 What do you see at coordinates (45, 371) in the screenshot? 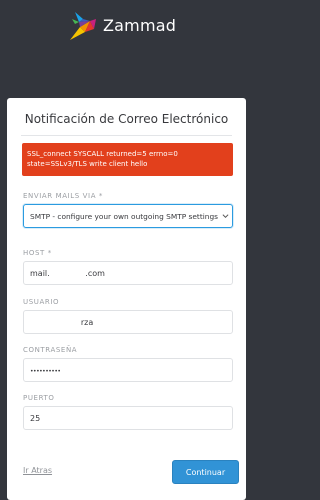
I see `password-value: ••••••••••` at bounding box center [45, 371].